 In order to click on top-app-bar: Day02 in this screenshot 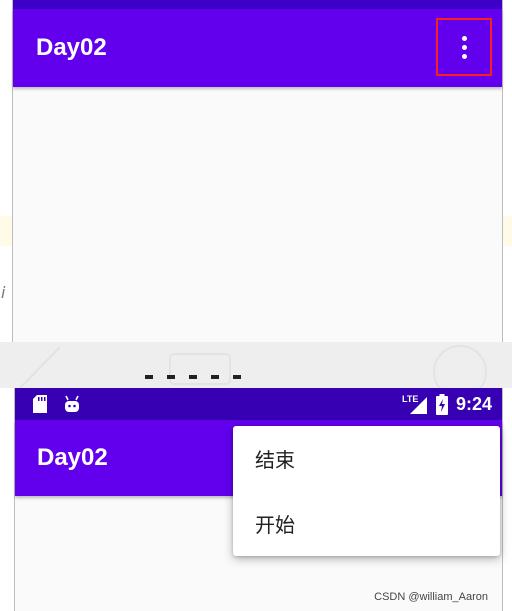, I will do `click(257, 48)`.